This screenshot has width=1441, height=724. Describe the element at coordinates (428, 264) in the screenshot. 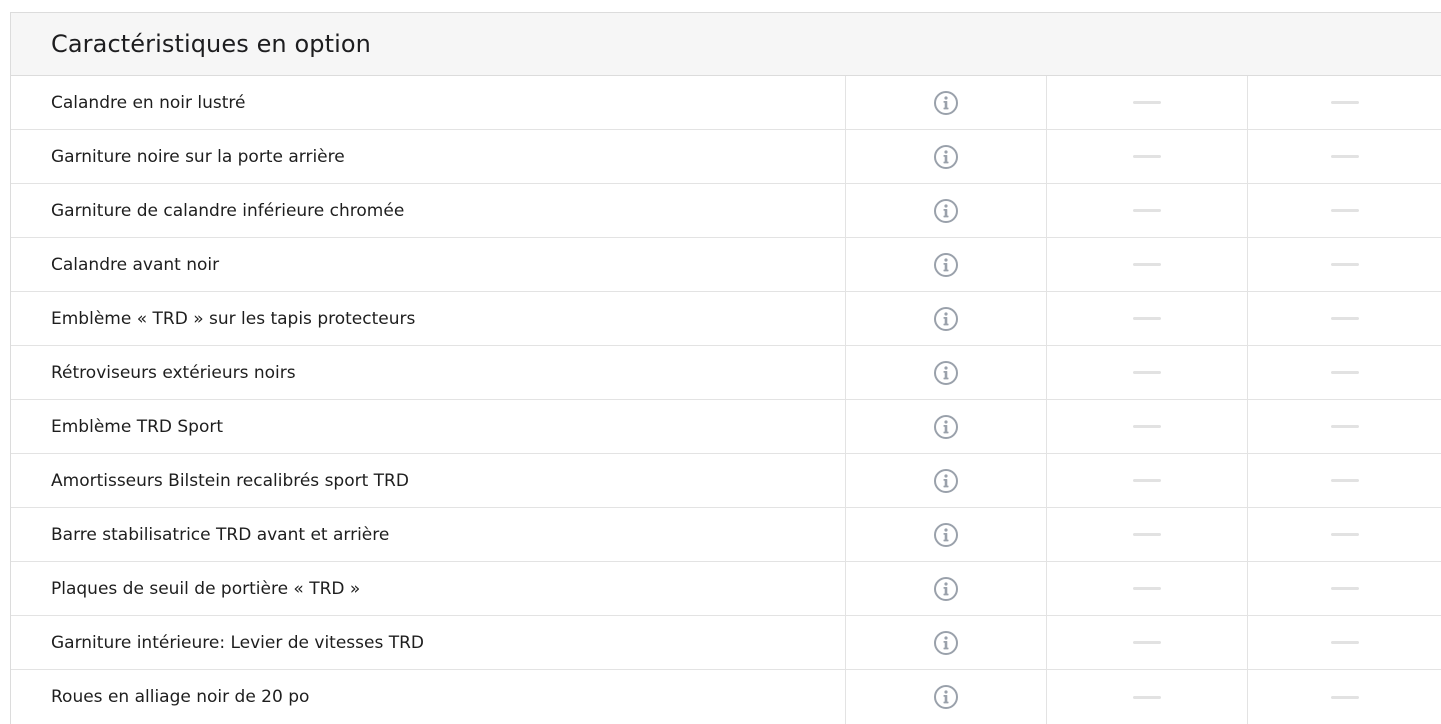

I see `feature-label: Calandre avant noir` at that location.